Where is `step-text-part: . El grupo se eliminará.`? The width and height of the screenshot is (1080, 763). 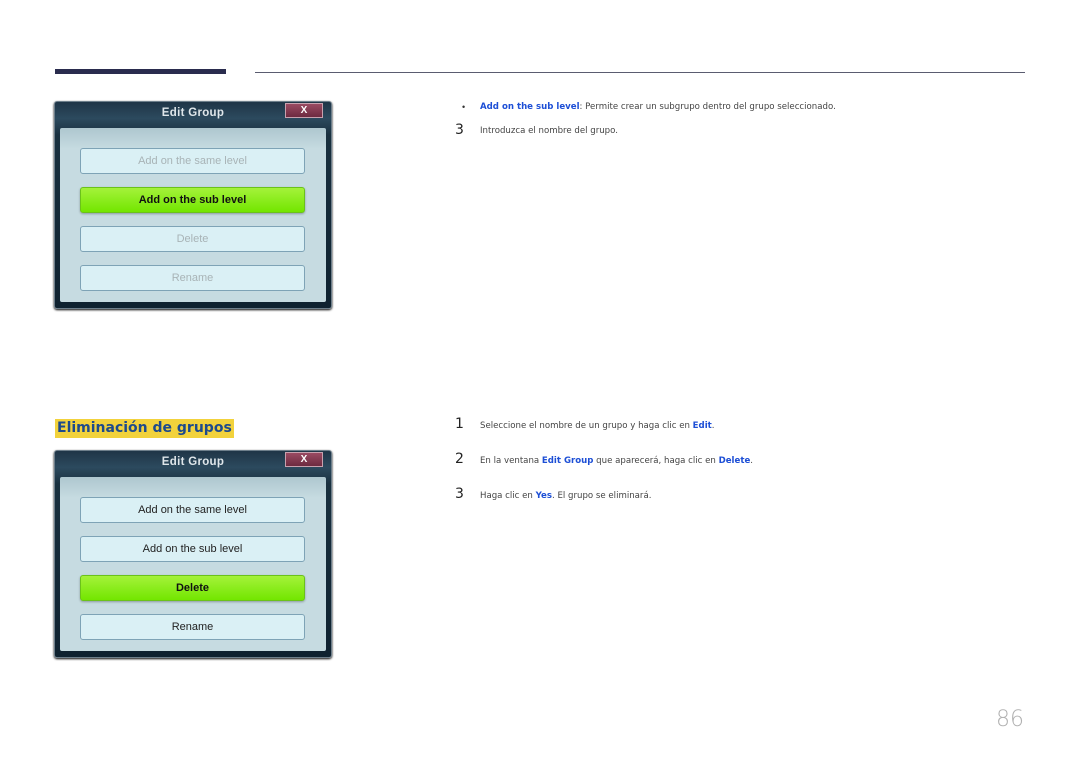
step-text-part: . El grupo se eliminará. is located at coordinates (602, 496).